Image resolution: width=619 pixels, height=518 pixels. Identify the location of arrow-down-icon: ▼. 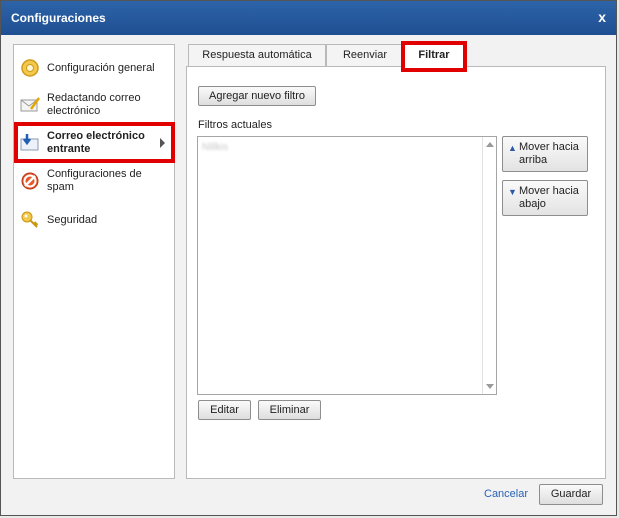
(512, 192).